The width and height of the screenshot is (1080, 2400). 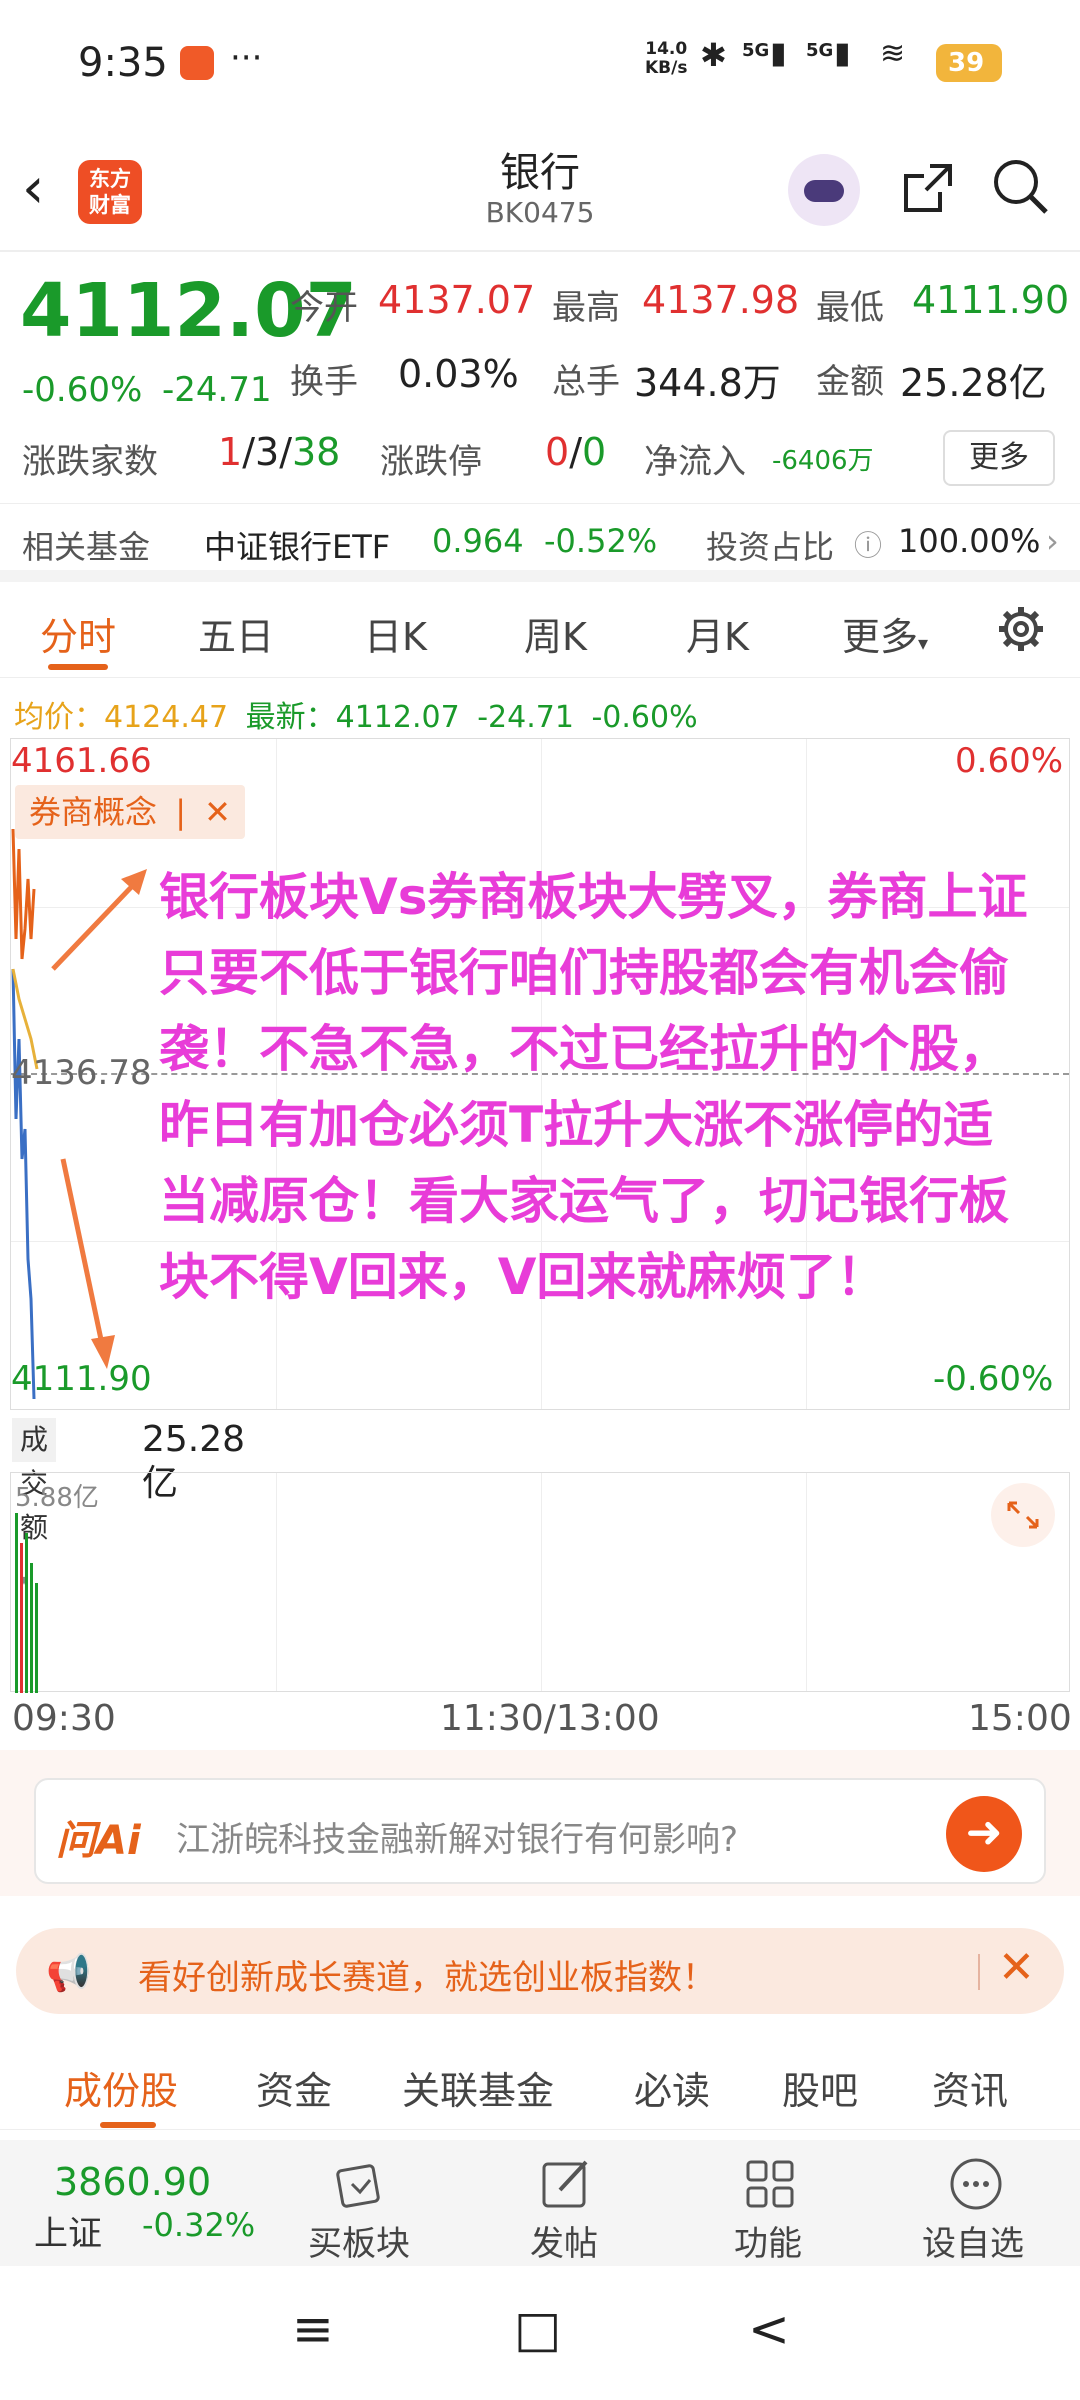 I want to click on inflow-label: 净流入, so click(x=695, y=462).